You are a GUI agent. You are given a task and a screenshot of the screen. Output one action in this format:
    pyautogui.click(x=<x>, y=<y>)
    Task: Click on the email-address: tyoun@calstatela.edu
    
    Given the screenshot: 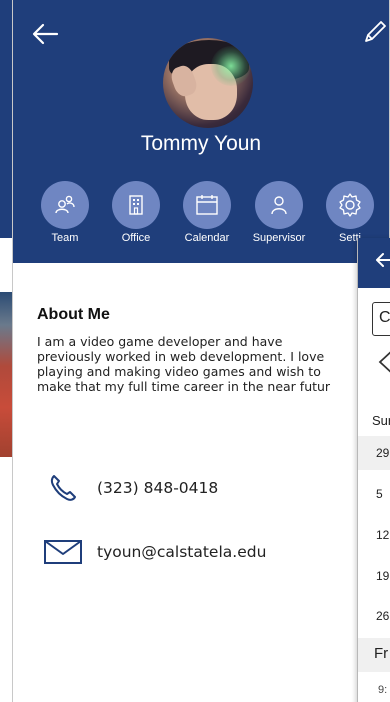 What is the action you would take?
    pyautogui.click(x=182, y=552)
    